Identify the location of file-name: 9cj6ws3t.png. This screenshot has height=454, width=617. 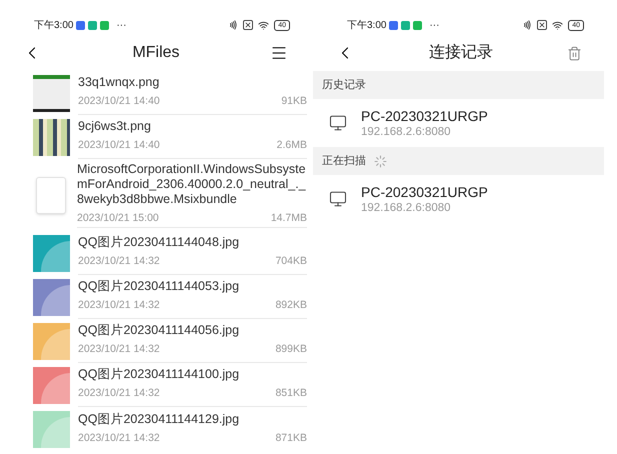
(192, 126).